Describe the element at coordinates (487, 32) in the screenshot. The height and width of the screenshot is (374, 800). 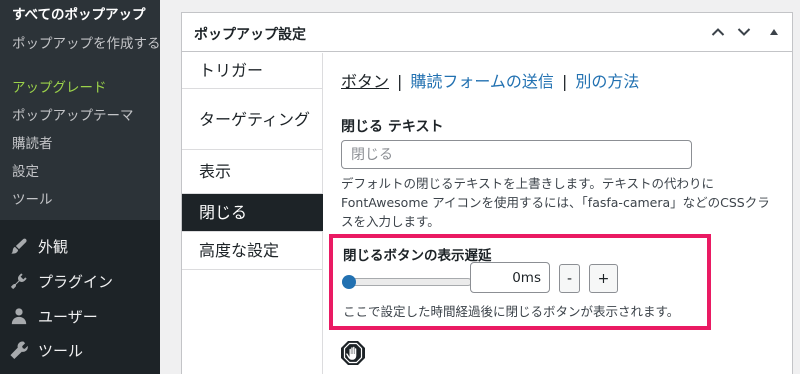
I see `postbox-header: ポップアップ設定` at that location.